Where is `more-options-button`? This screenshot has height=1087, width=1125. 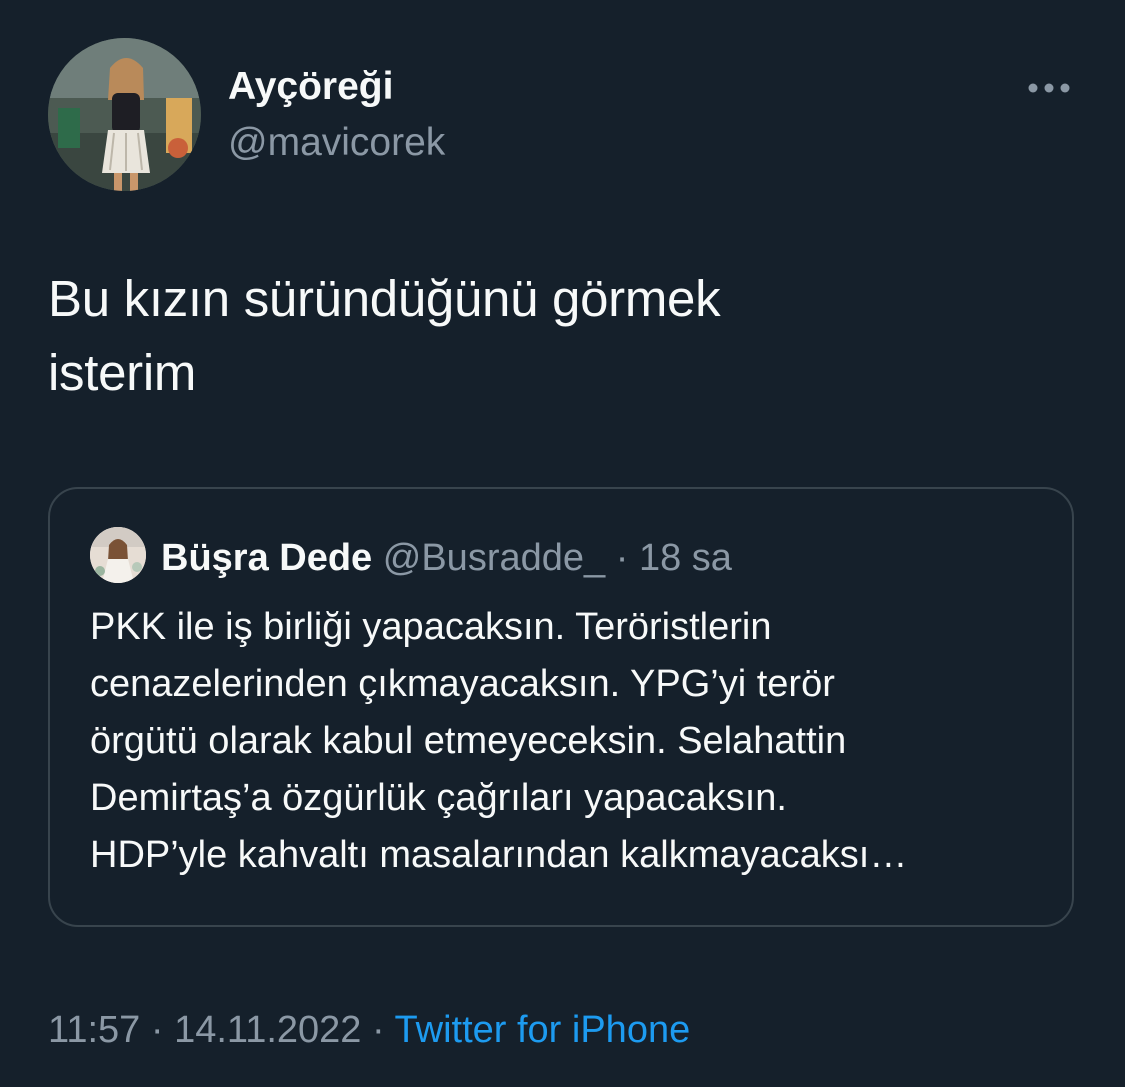
more-options-button is located at coordinates (1049, 88).